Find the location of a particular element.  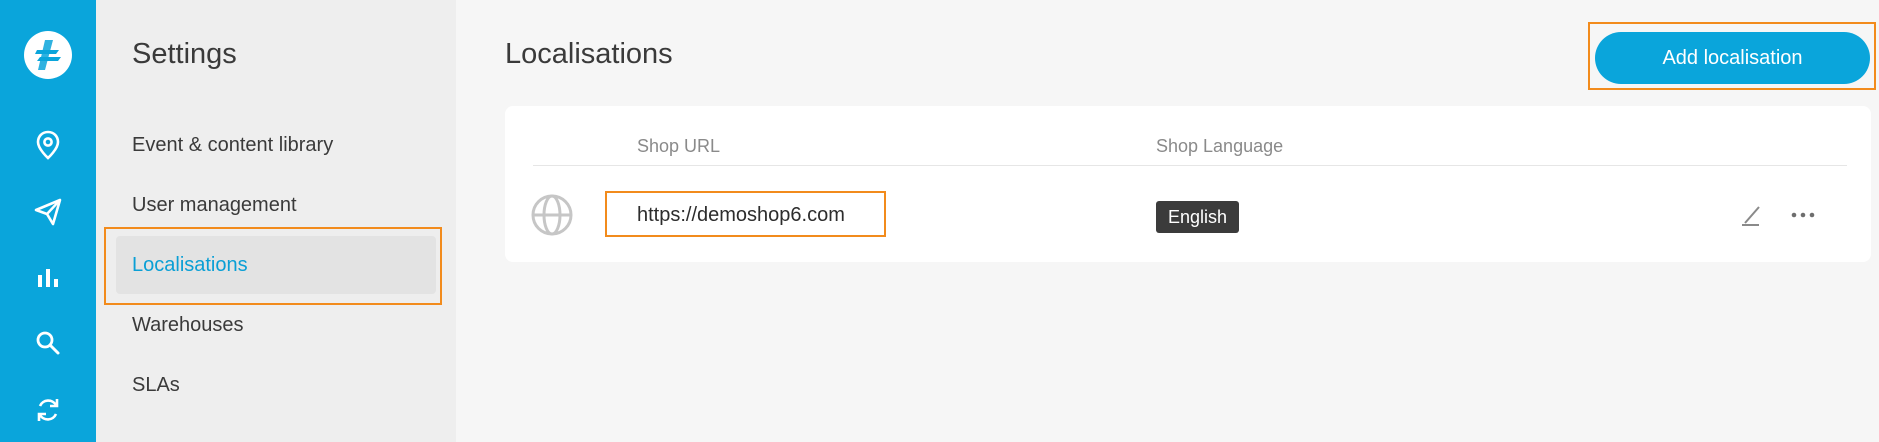

header-divider is located at coordinates (1190, 165).